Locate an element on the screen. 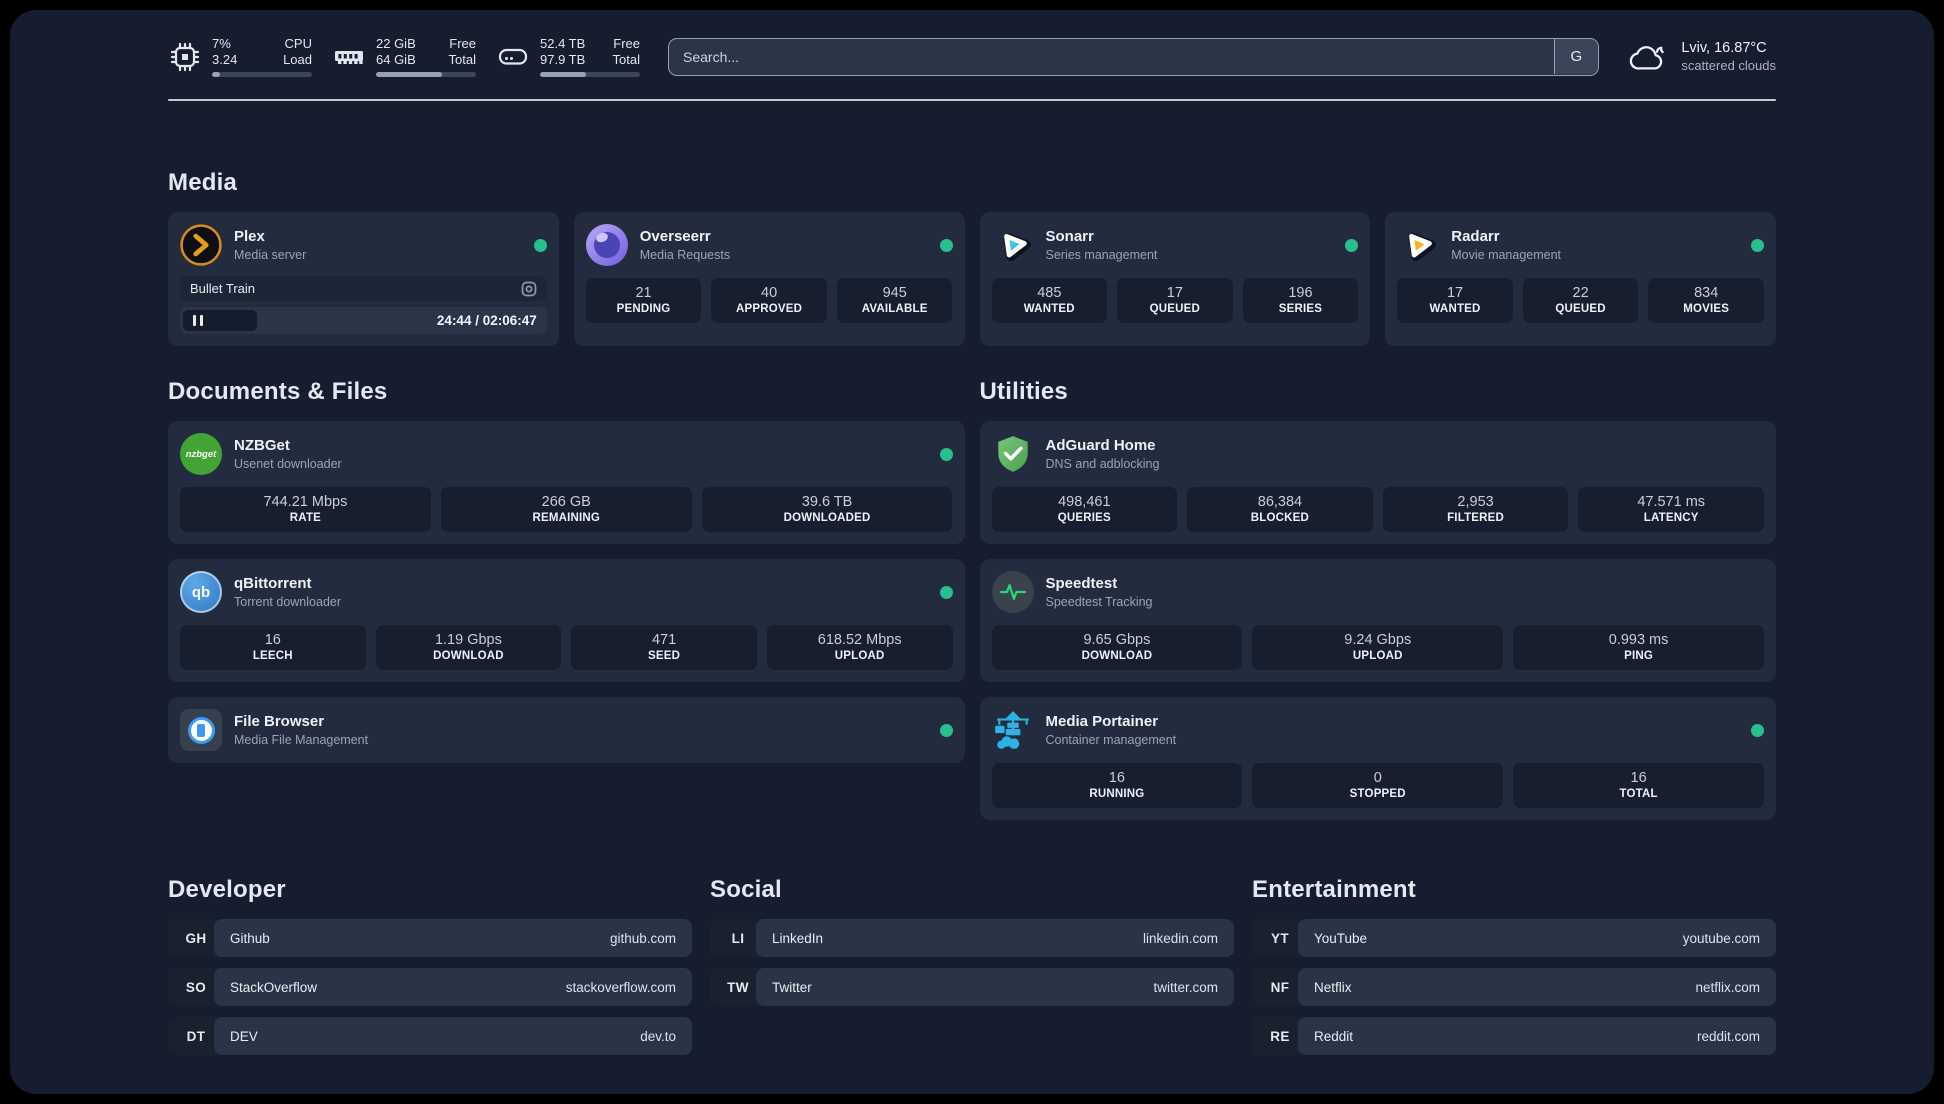 The height and width of the screenshot is (1104, 1944). service-name: File Browser is located at coordinates (279, 721).